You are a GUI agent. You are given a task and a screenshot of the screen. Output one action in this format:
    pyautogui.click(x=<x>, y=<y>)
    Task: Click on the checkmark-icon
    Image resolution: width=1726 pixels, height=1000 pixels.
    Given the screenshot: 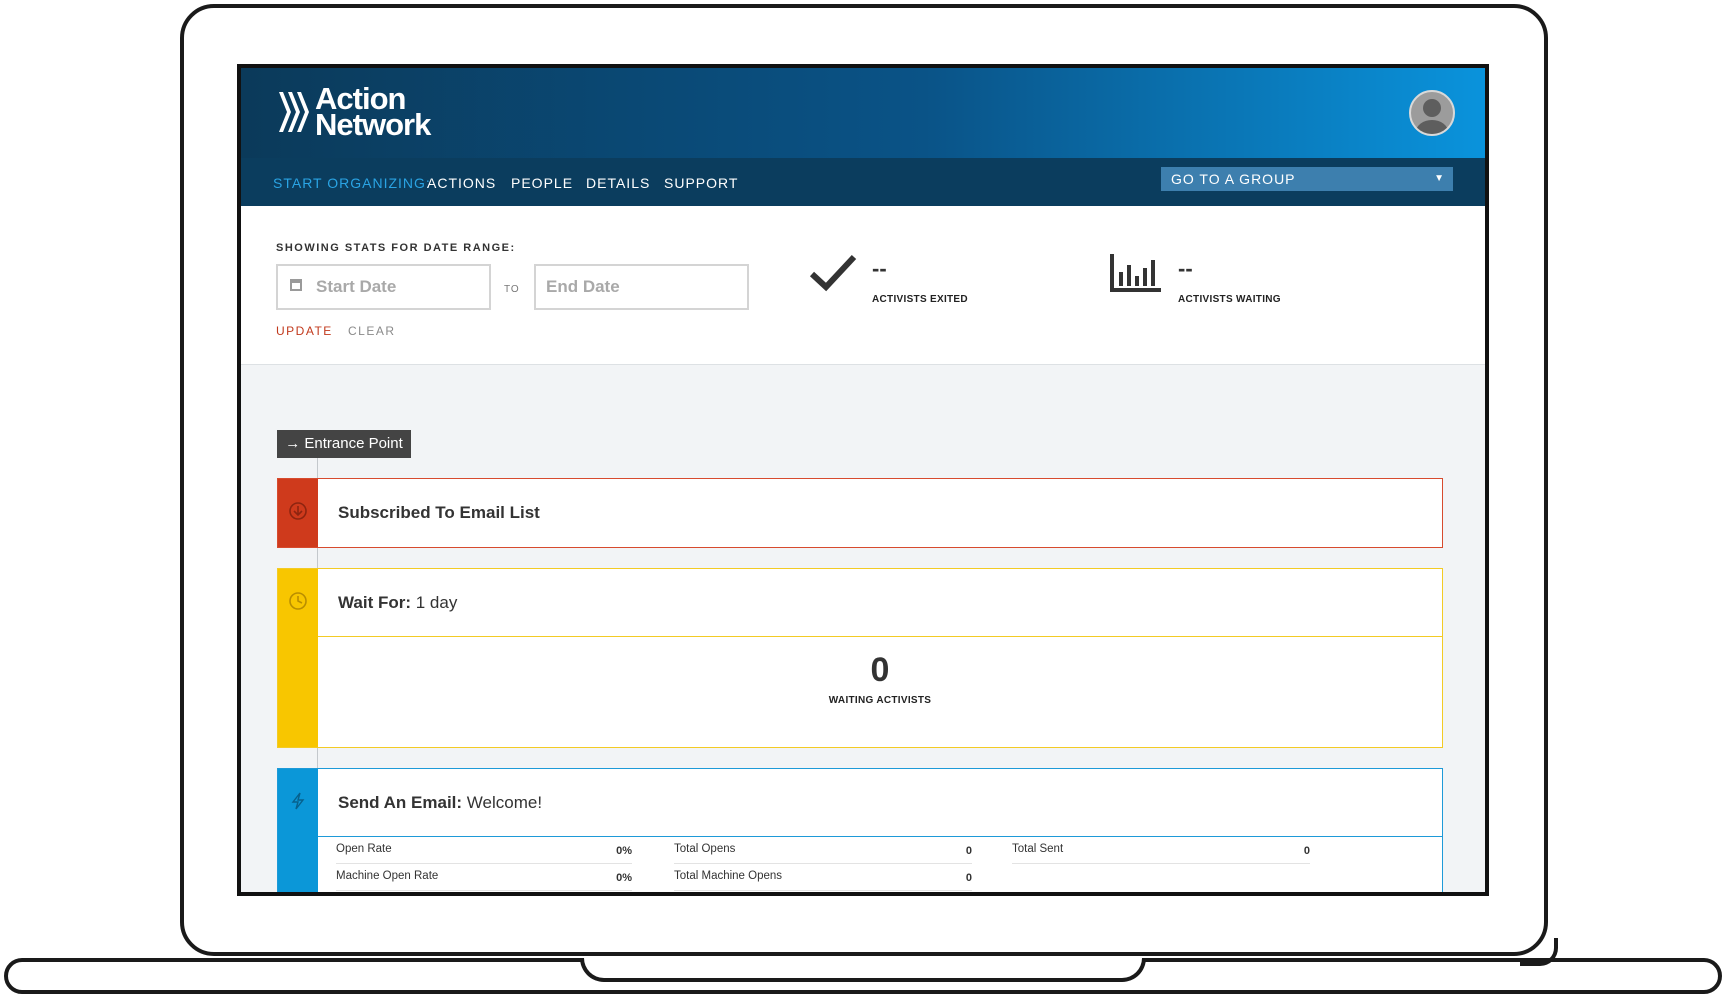 What is the action you would take?
    pyautogui.click(x=833, y=273)
    